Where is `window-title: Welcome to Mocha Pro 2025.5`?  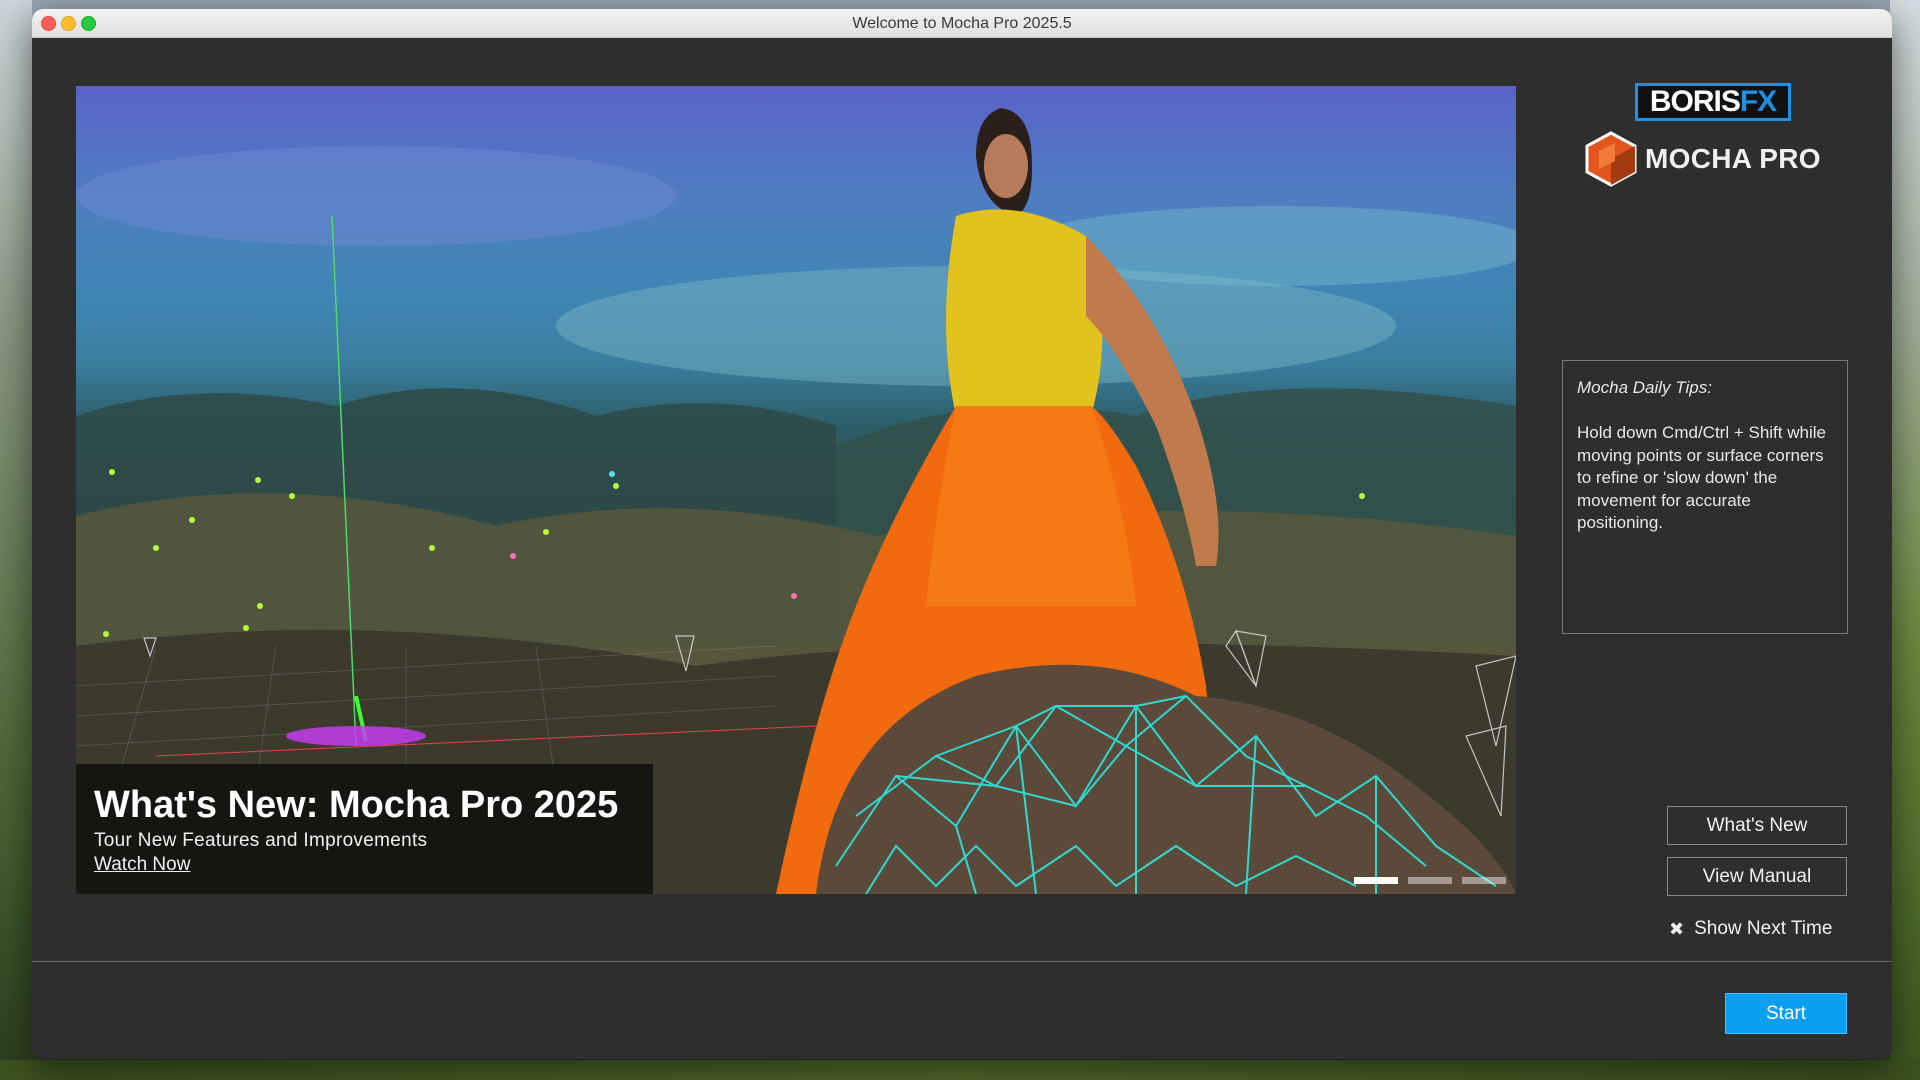 window-title: Welcome to Mocha Pro 2025.5 is located at coordinates (962, 23).